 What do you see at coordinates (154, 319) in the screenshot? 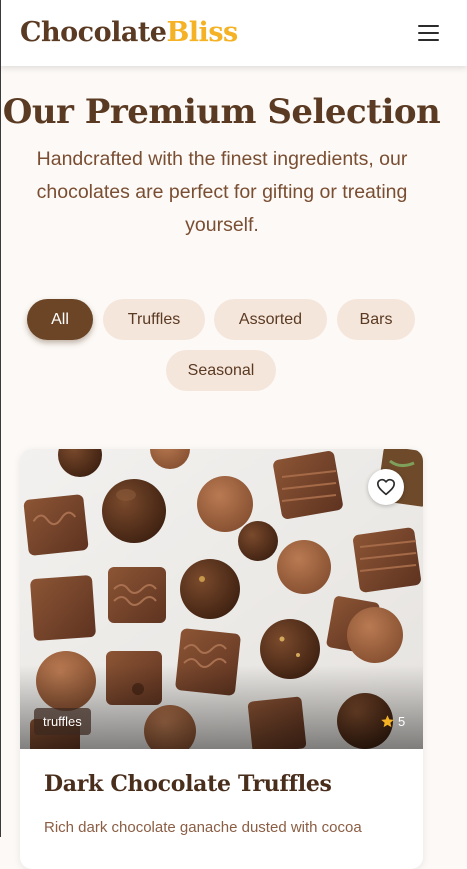
I see `filter-chip-truffles: Truffles` at bounding box center [154, 319].